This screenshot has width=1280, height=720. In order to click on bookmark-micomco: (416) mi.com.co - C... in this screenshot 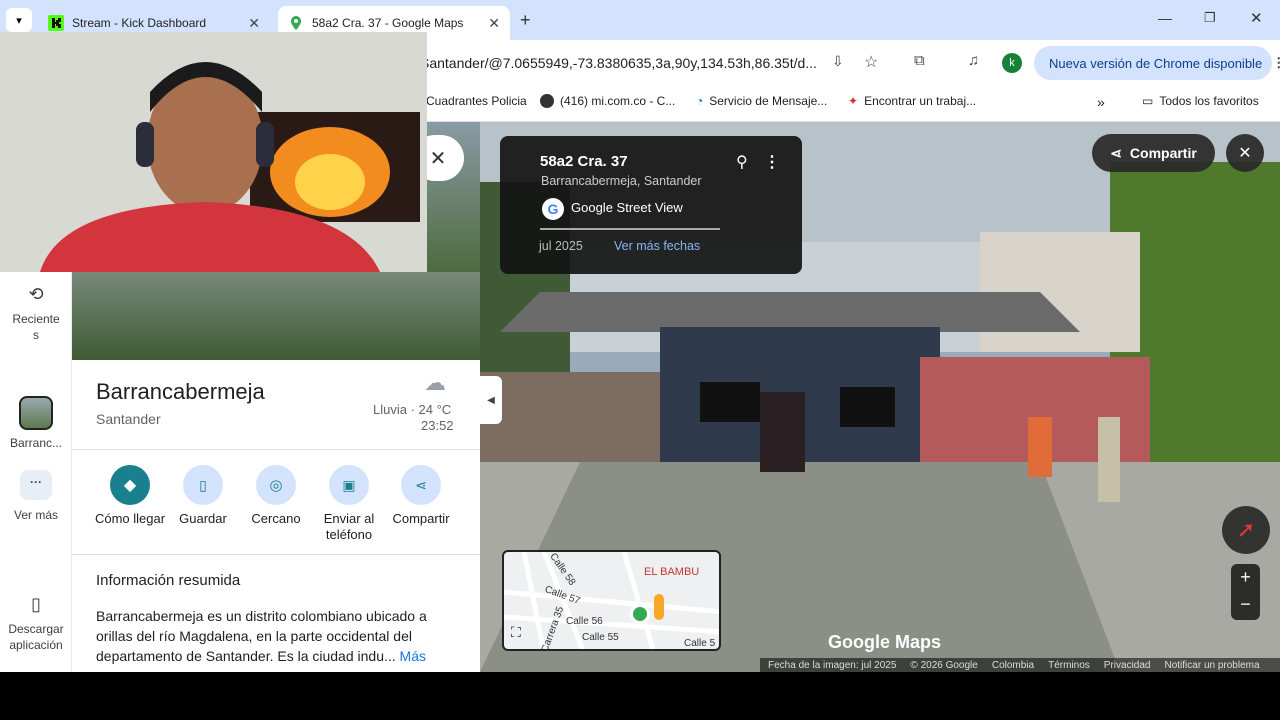, I will do `click(607, 101)`.